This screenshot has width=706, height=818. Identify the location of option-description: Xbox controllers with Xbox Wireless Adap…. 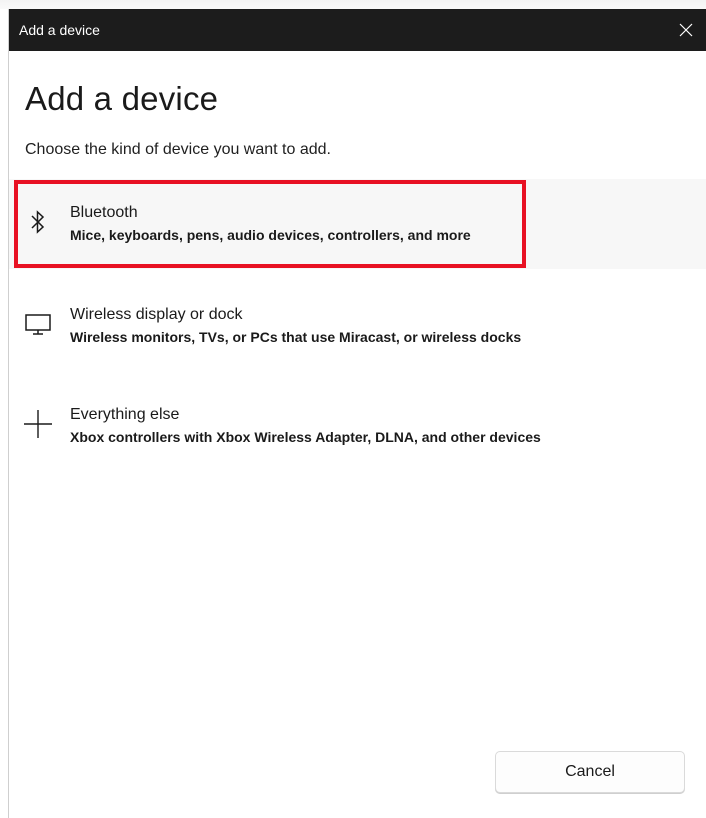
(305, 437).